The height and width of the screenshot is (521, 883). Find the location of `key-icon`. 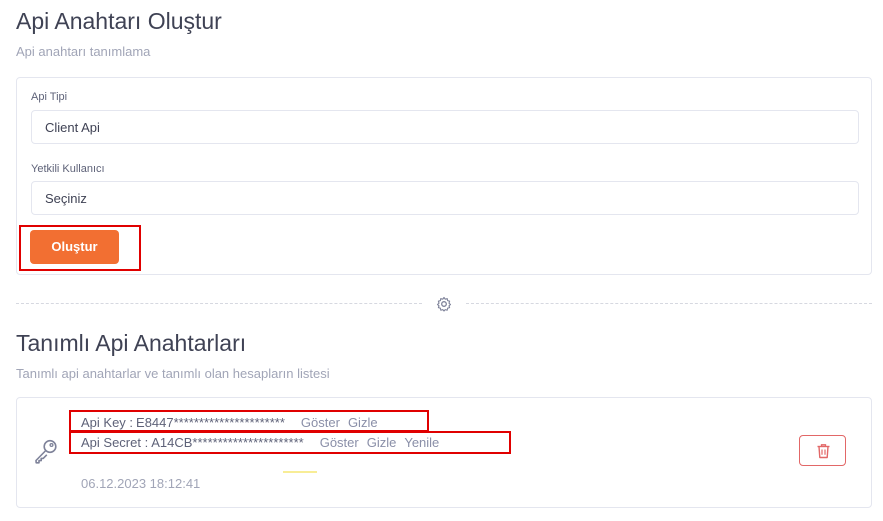

key-icon is located at coordinates (46, 451).